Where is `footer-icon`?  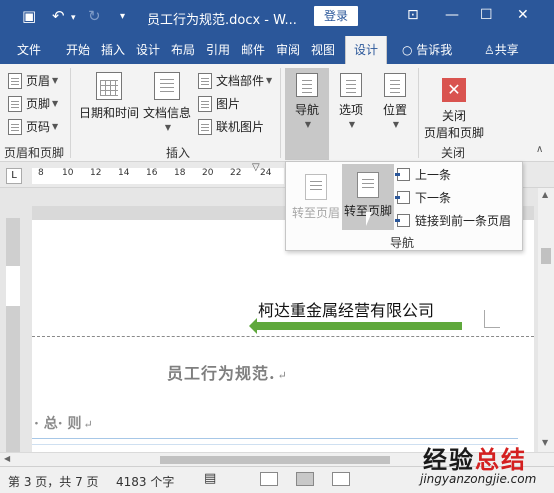 footer-icon is located at coordinates (15, 103).